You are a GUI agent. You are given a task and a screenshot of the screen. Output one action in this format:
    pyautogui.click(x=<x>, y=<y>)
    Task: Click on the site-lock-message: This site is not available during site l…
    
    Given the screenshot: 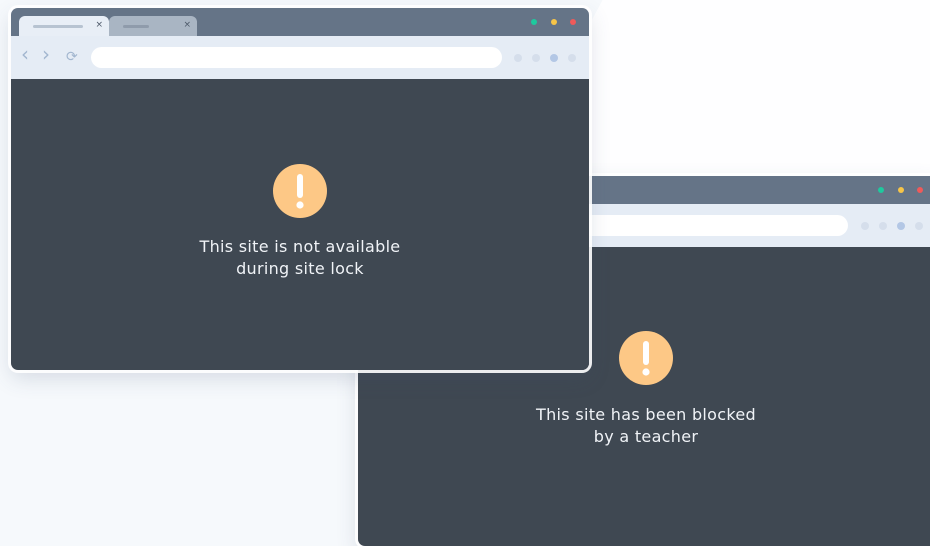 What is the action you would take?
    pyautogui.click(x=300, y=258)
    